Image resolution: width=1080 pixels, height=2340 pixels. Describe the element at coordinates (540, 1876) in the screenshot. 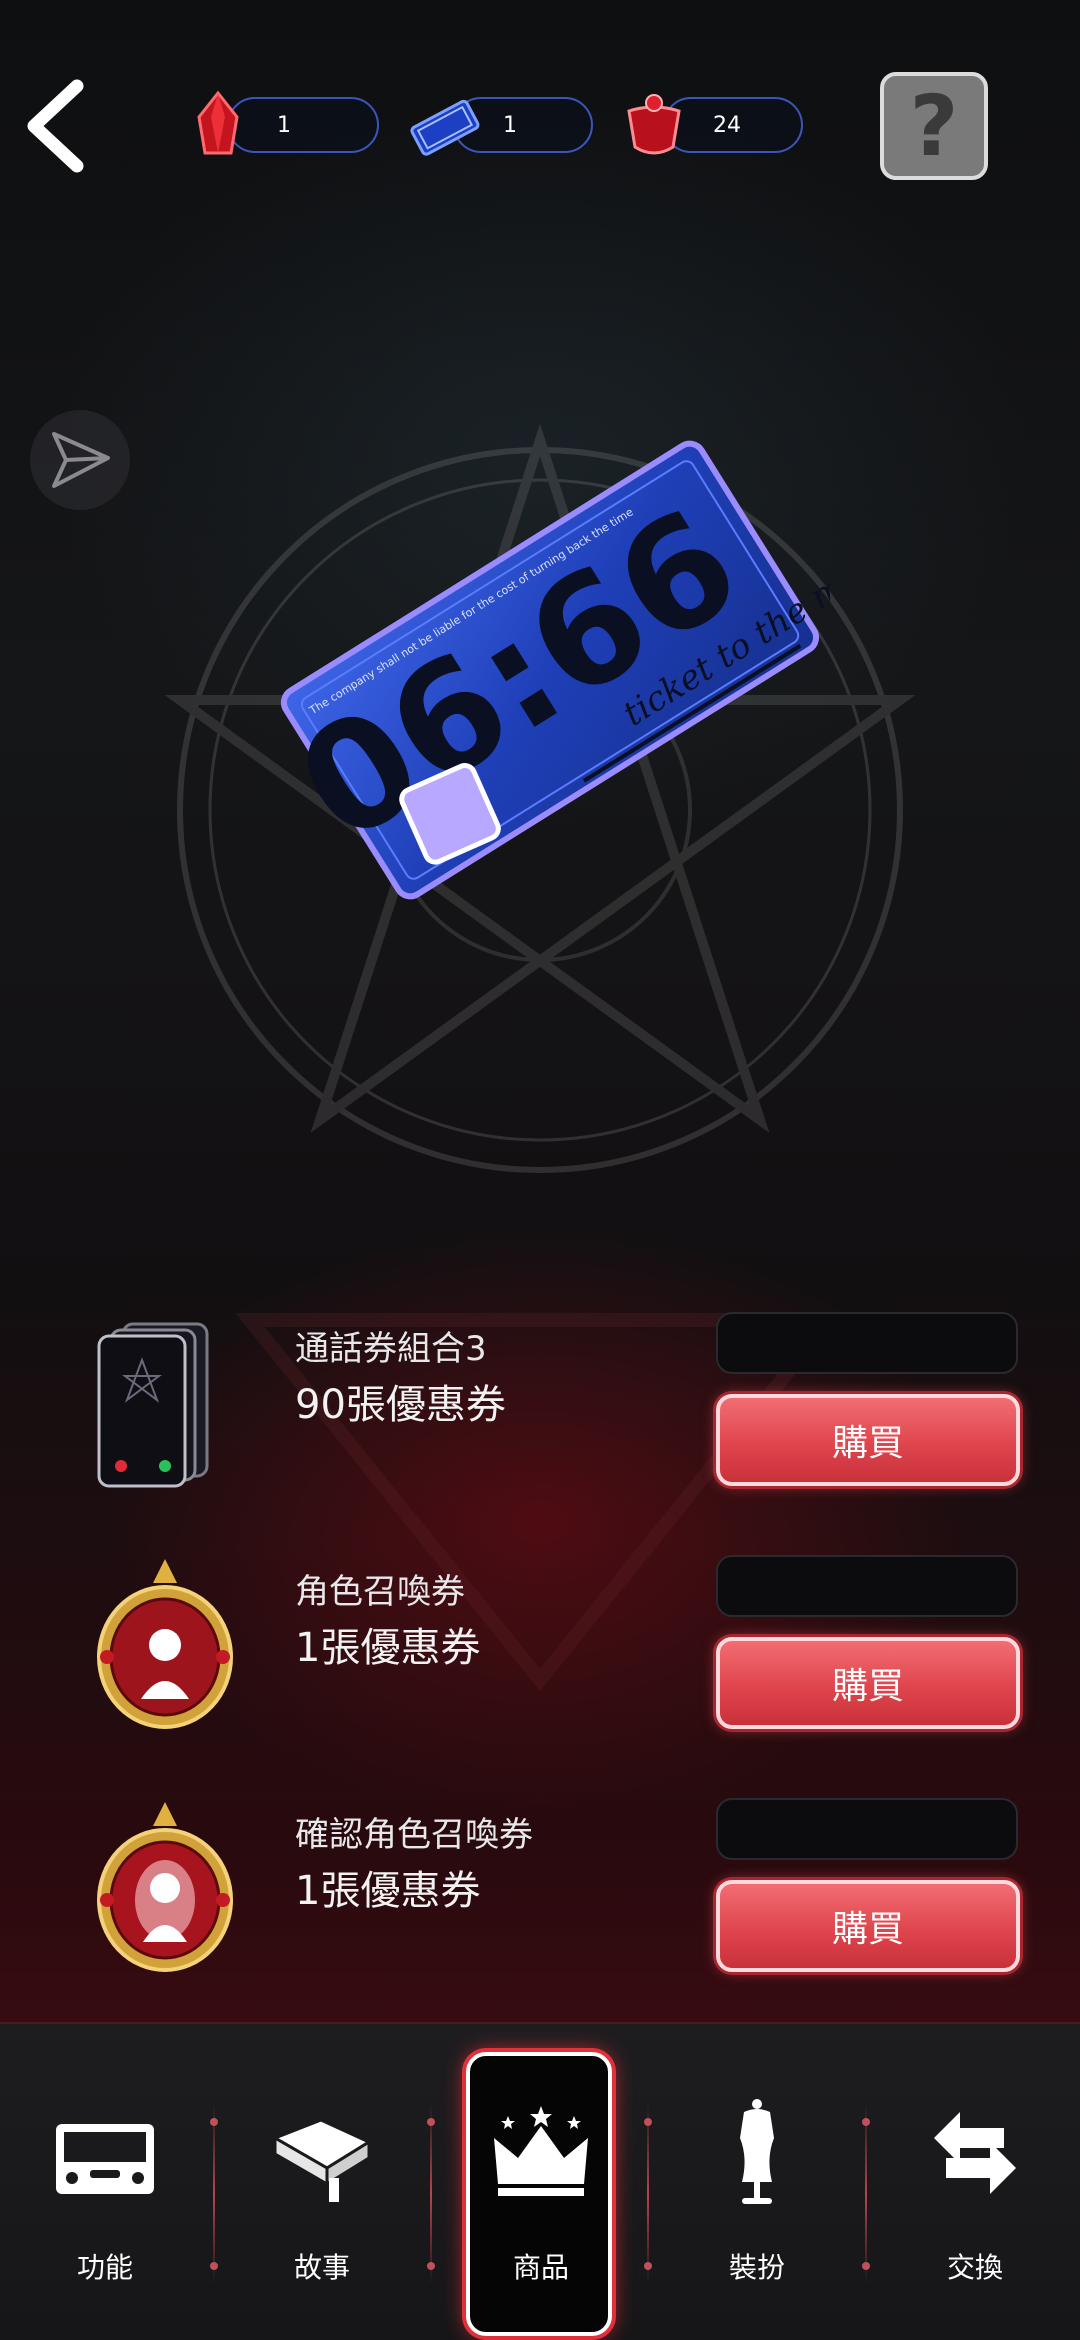

I see `shop-item: 確認角色召喚券 1張優惠券 購買` at that location.